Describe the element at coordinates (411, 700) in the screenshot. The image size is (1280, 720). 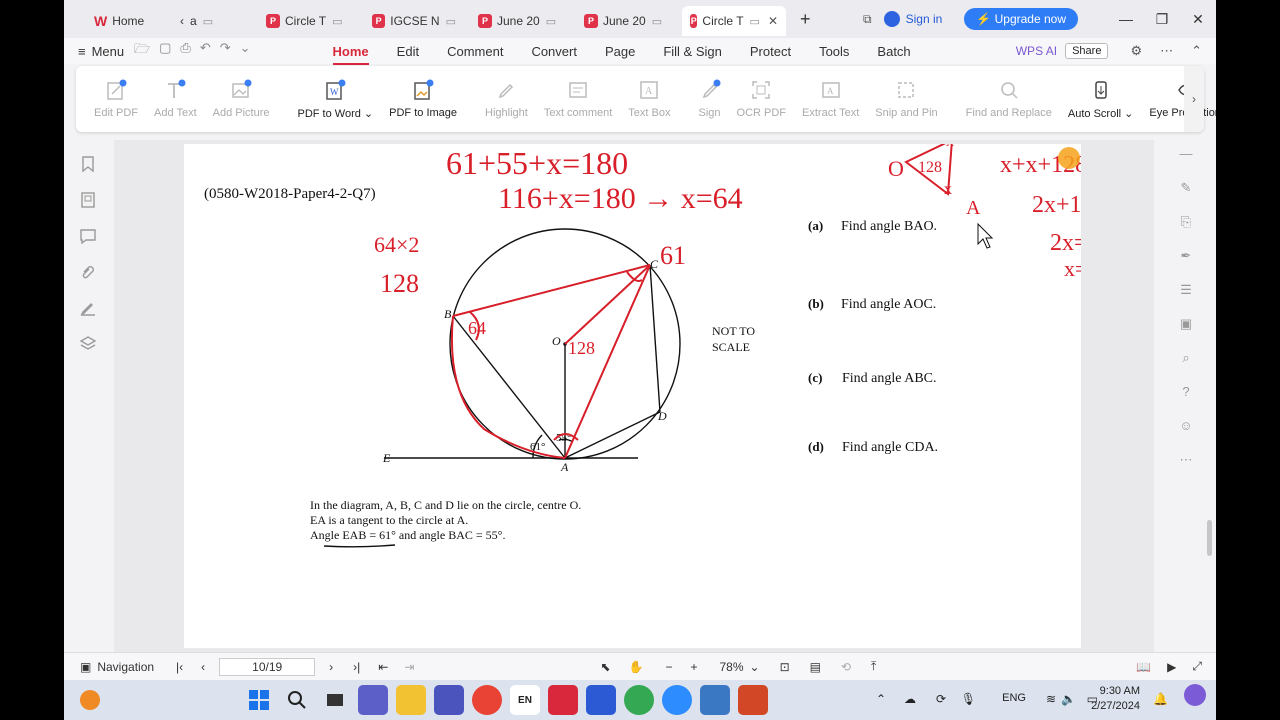
I see `file-explorer-icon` at that location.